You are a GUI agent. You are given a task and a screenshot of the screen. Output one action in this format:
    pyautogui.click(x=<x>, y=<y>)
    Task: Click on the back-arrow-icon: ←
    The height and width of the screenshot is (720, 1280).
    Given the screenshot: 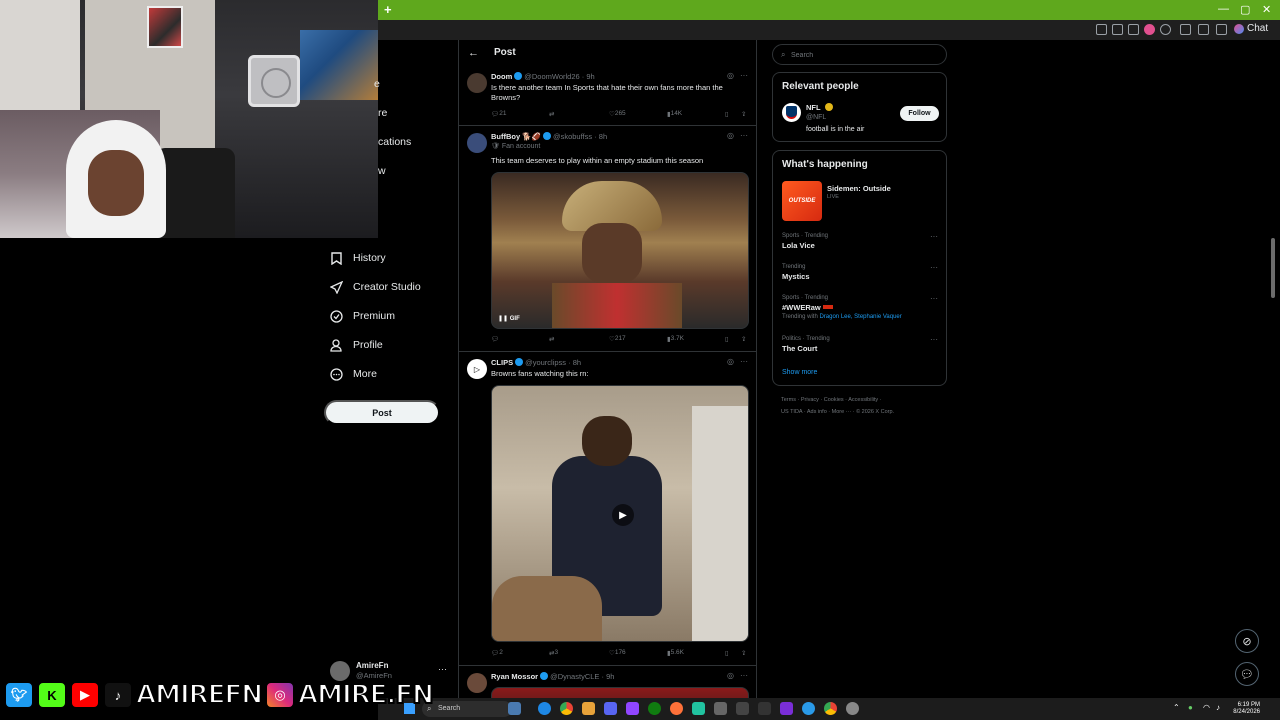 What is the action you would take?
    pyautogui.click(x=473, y=53)
    